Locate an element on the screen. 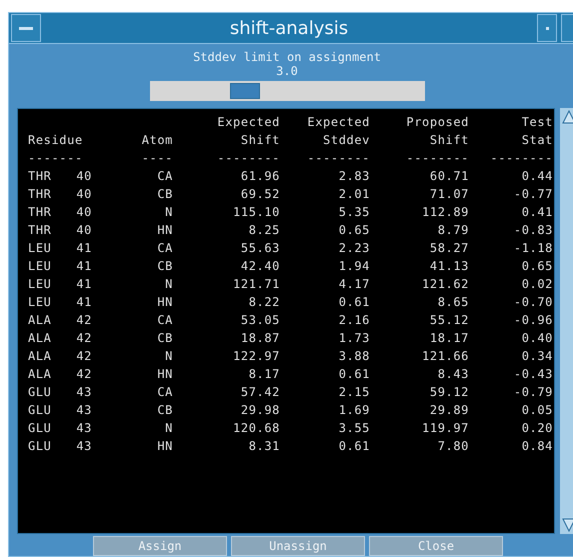 The image size is (573, 557). table-cell-text: 0.44 is located at coordinates (536, 176).